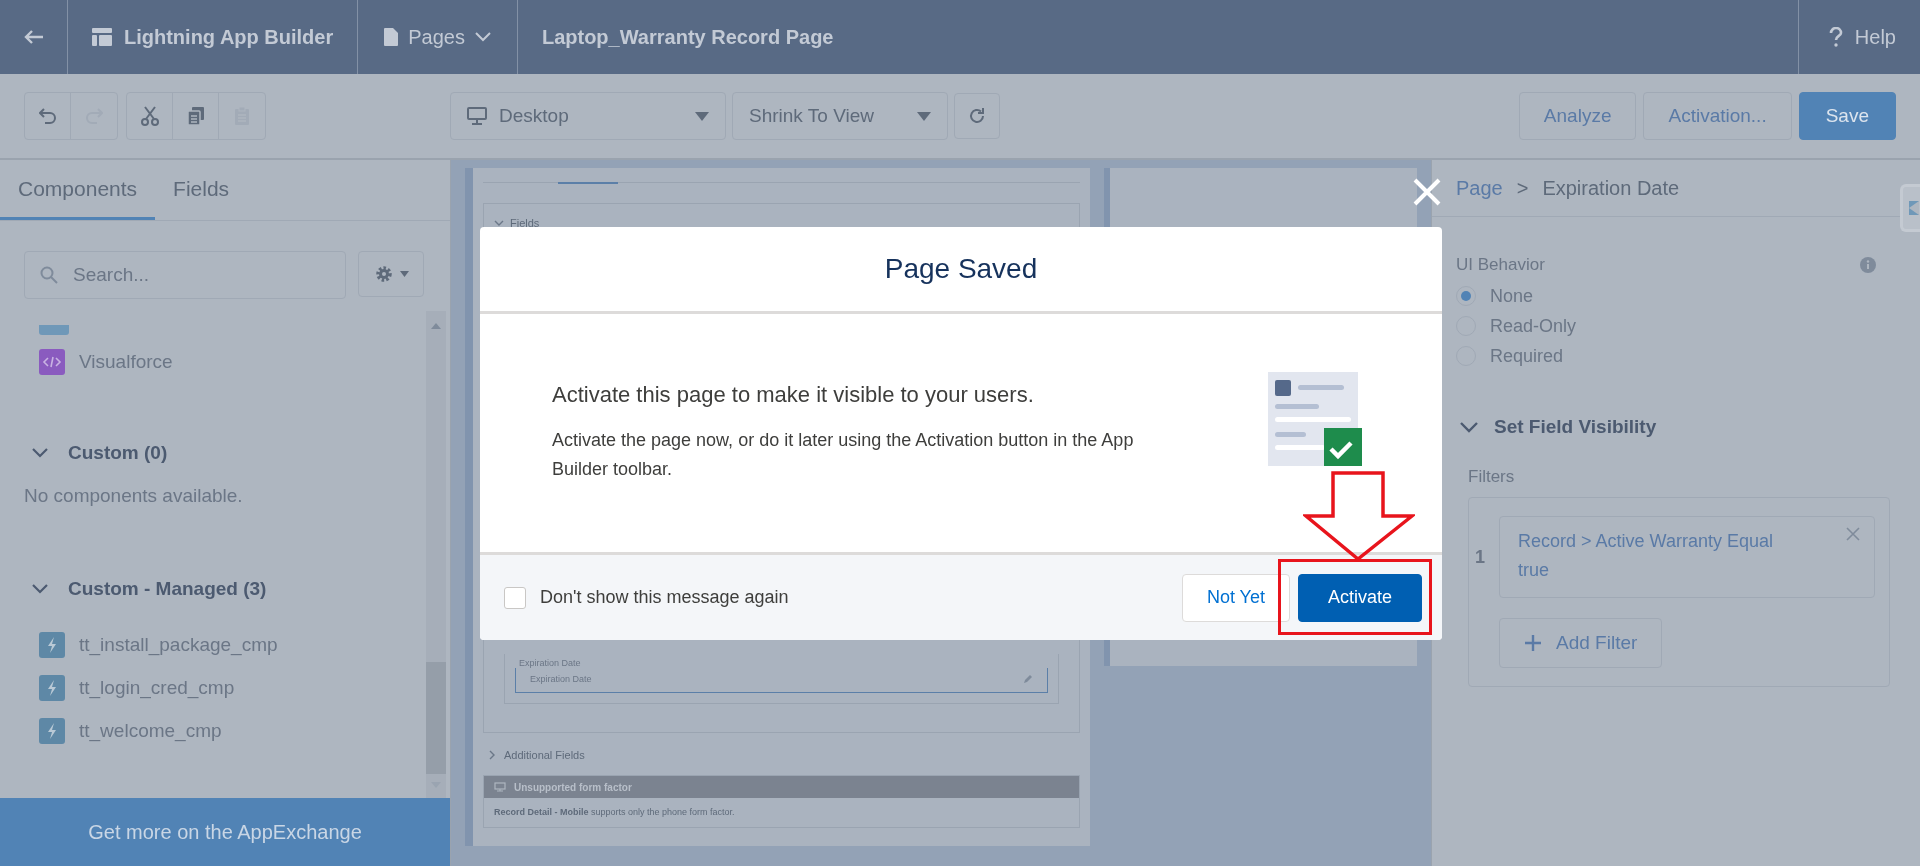  Describe the element at coordinates (646, 597) in the screenshot. I see `dont-show-checkbox: Don't show this message again` at that location.